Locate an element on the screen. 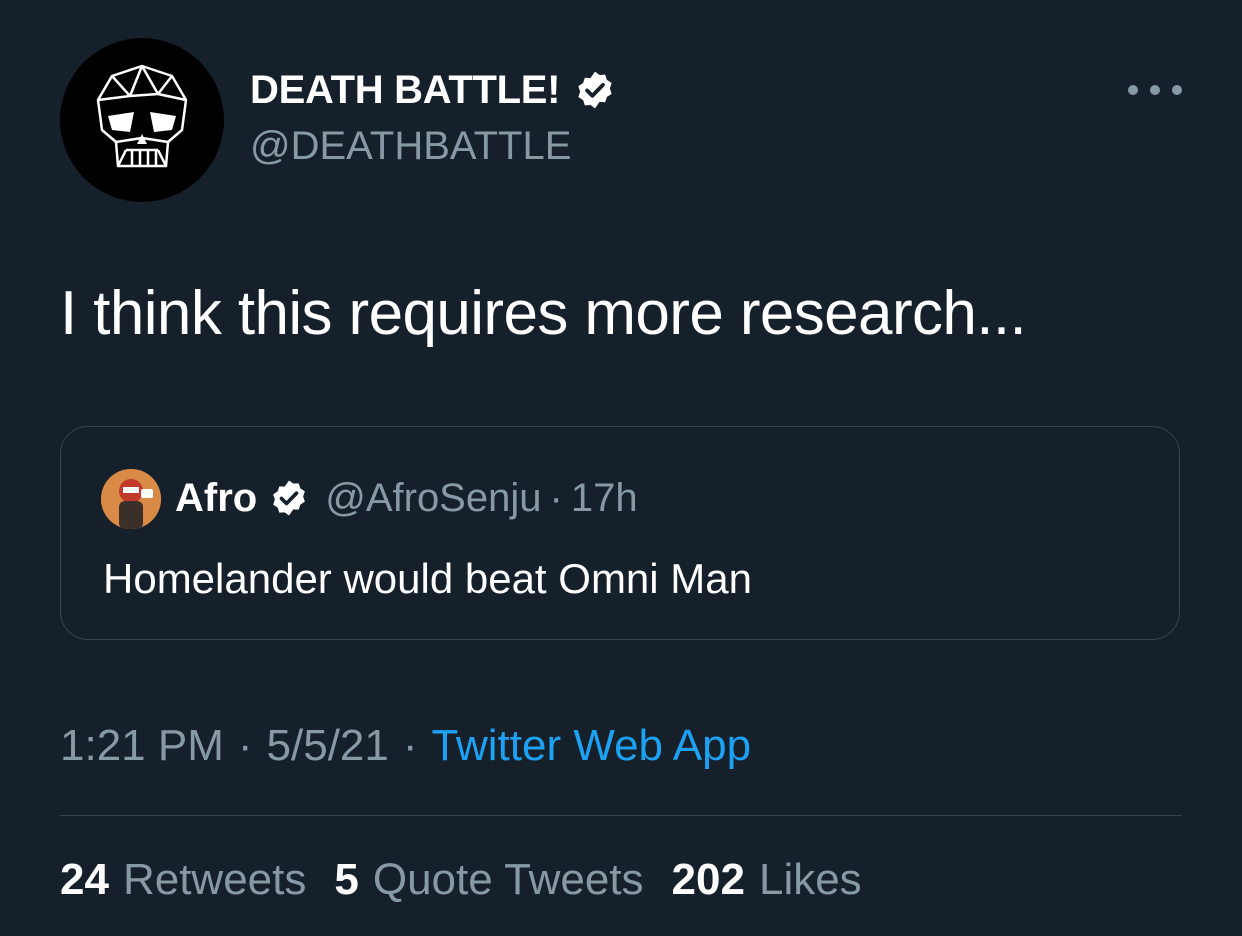  likes-count: 202 is located at coordinates (708, 879).